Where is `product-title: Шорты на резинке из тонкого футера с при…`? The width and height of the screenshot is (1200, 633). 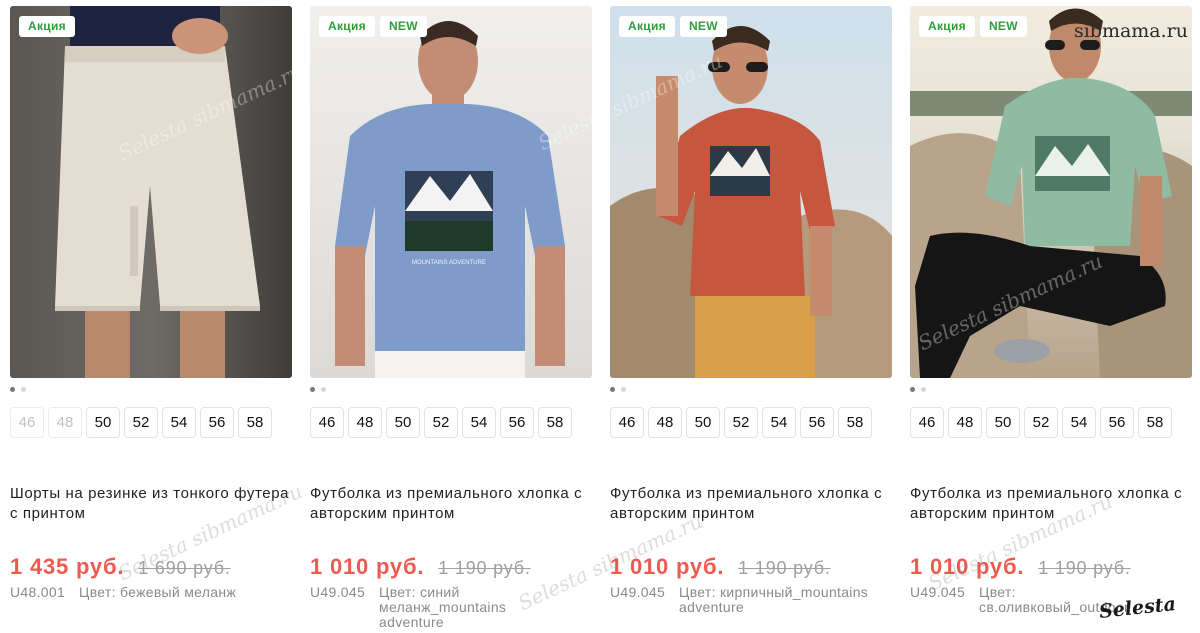
product-title: Шорты на резинке из тонкого футера с при… is located at coordinates (152, 504).